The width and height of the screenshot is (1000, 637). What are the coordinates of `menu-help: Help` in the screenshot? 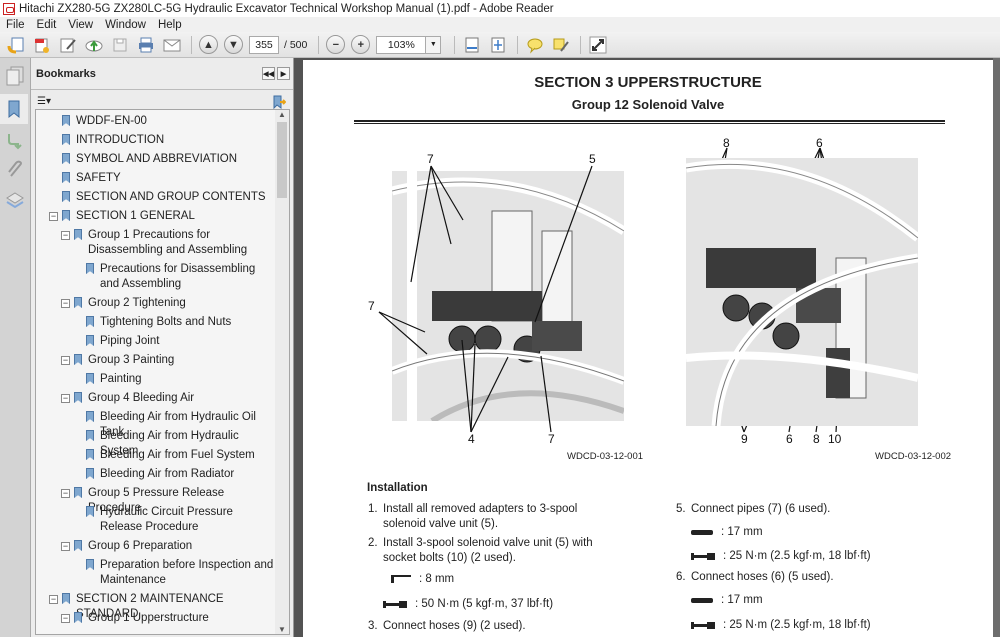 It's located at (170, 25).